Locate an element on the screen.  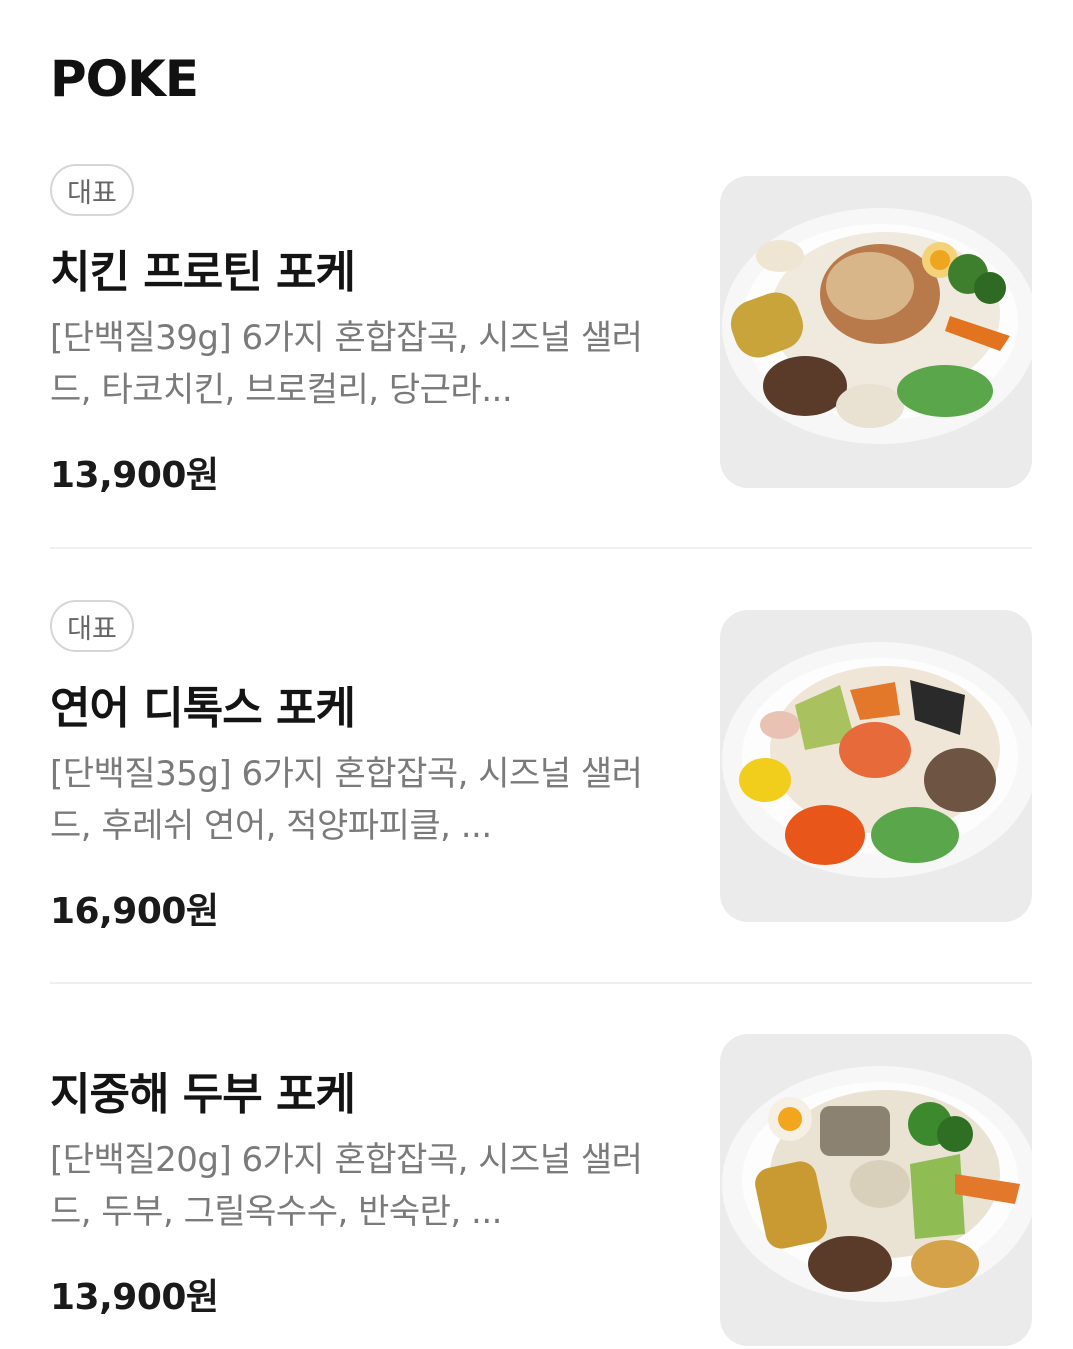
menu-item-name: 치킨 프로틴 포케 is located at coordinates (203, 272).